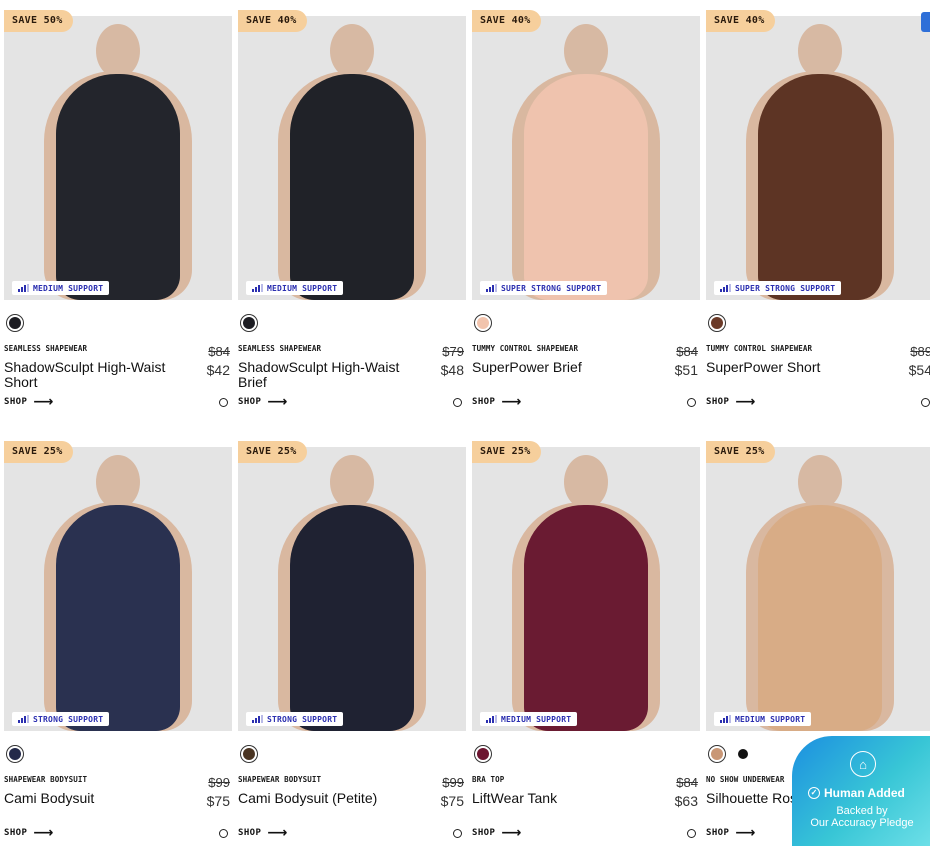 This screenshot has height=846, width=930. What do you see at coordinates (759, 348) in the screenshot?
I see `product-category: TUMMY CONTROL SHAPEWEAR` at bounding box center [759, 348].